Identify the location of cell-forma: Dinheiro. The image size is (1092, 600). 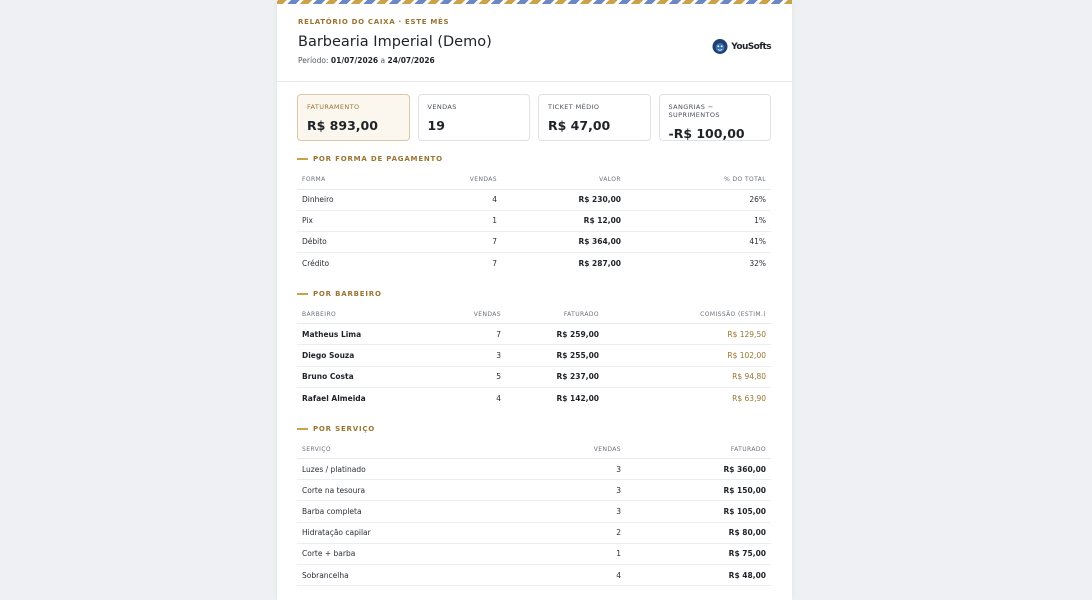
(369, 200).